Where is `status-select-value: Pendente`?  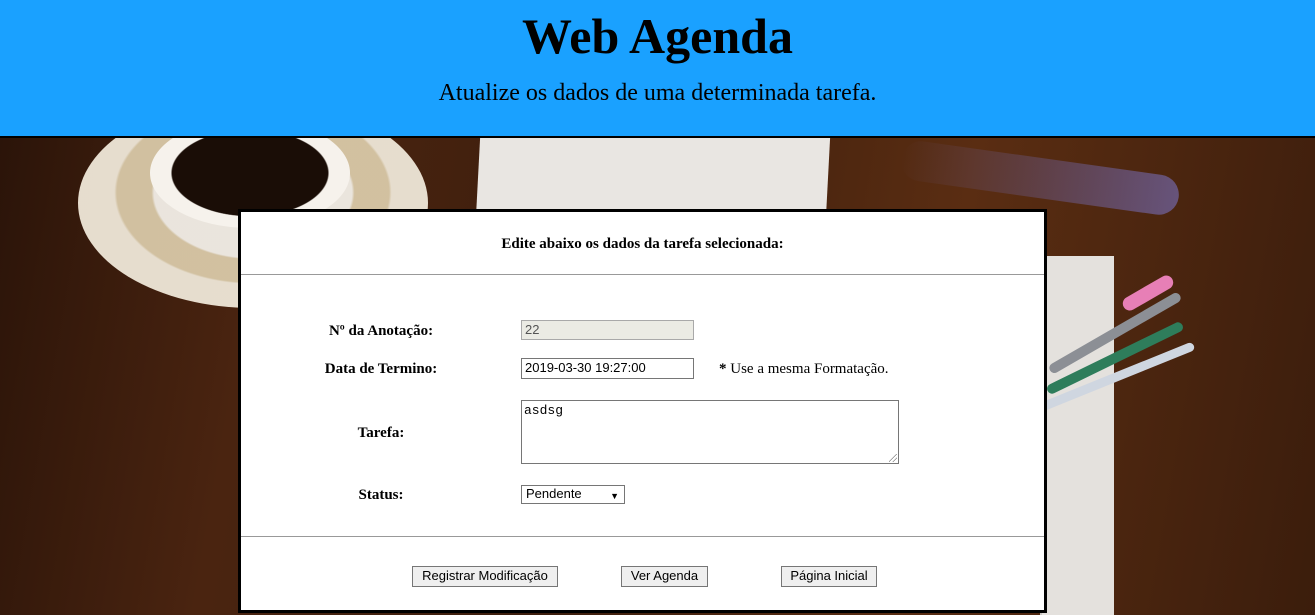 status-select-value: Pendente is located at coordinates (554, 493).